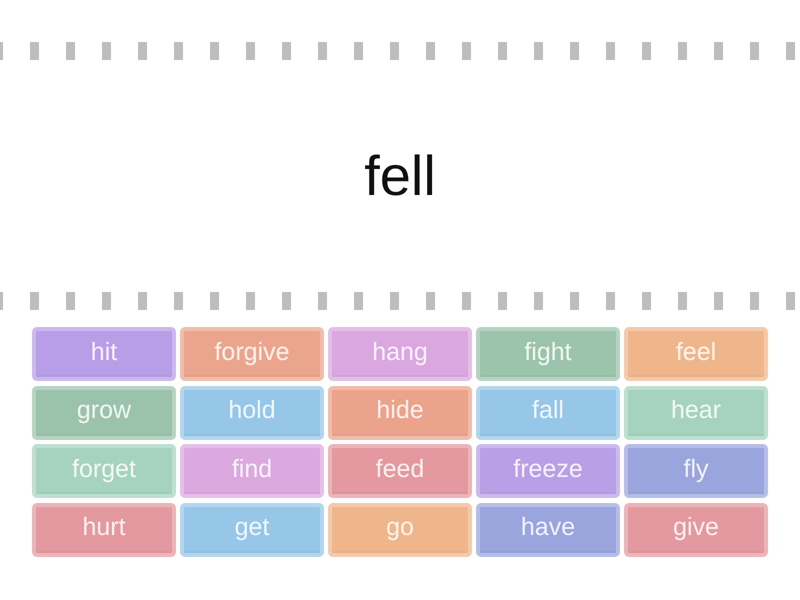 This screenshot has height=600, width=800. I want to click on answer-tile: feel, so click(696, 354).